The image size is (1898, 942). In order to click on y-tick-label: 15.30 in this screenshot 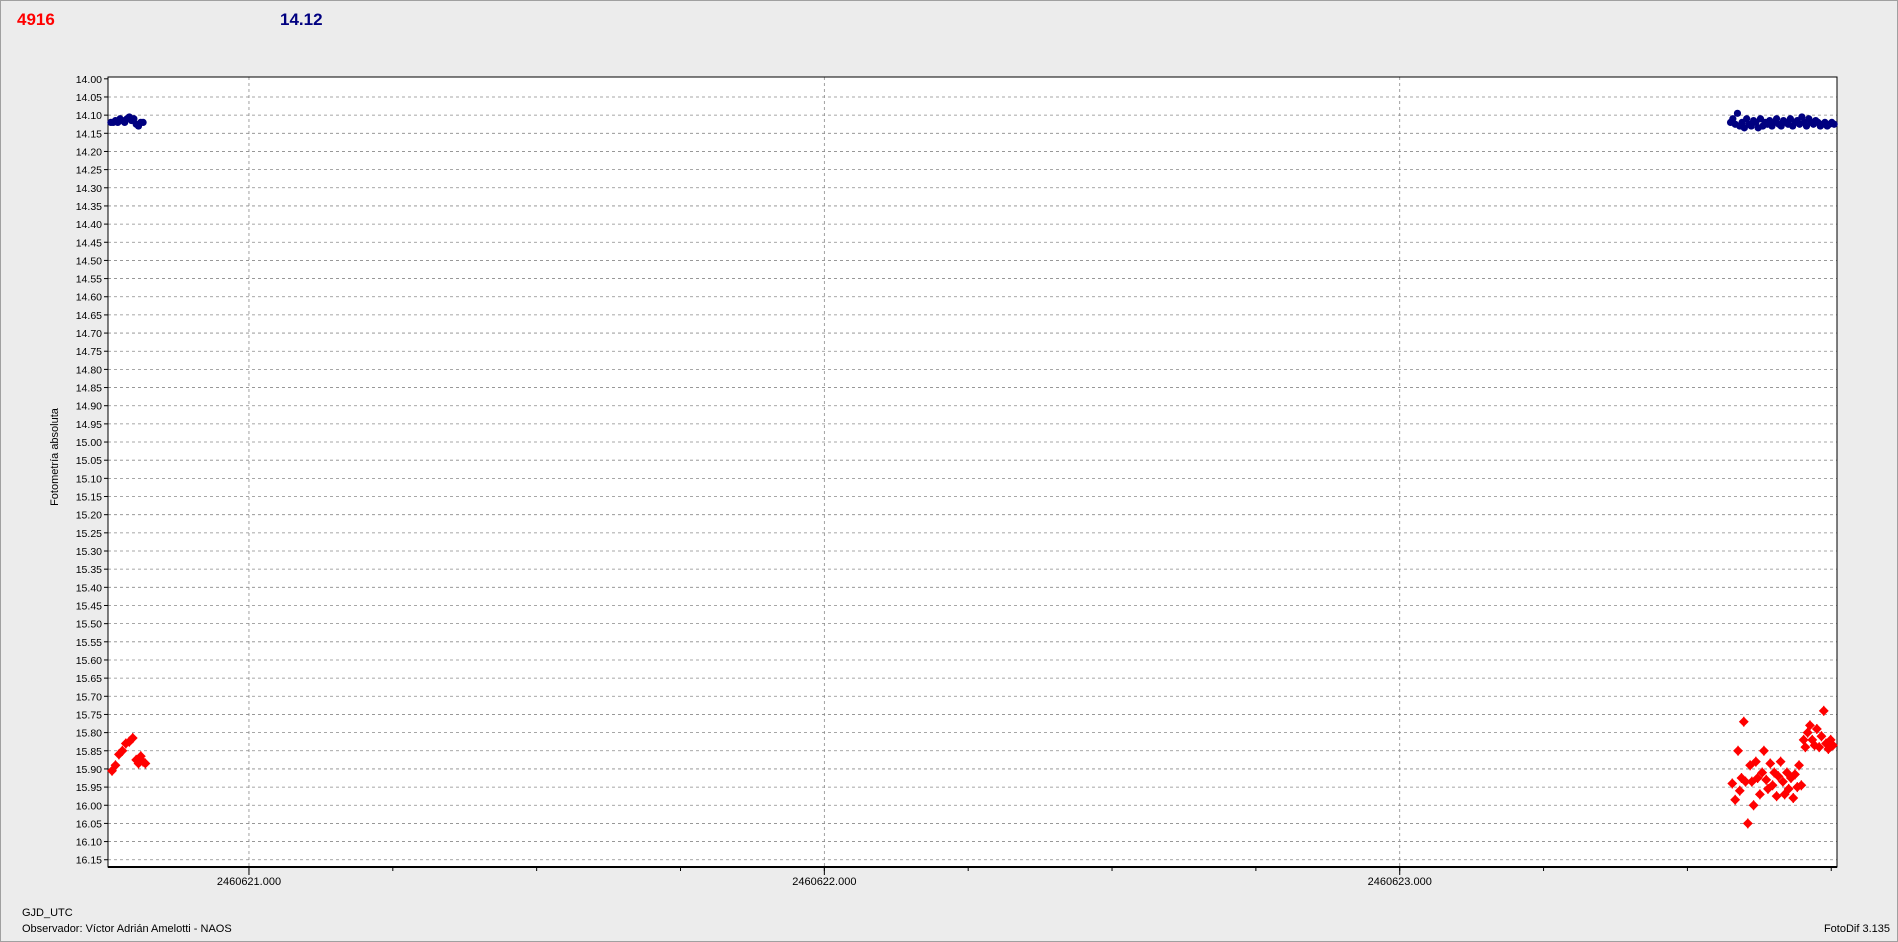, I will do `click(89, 552)`.